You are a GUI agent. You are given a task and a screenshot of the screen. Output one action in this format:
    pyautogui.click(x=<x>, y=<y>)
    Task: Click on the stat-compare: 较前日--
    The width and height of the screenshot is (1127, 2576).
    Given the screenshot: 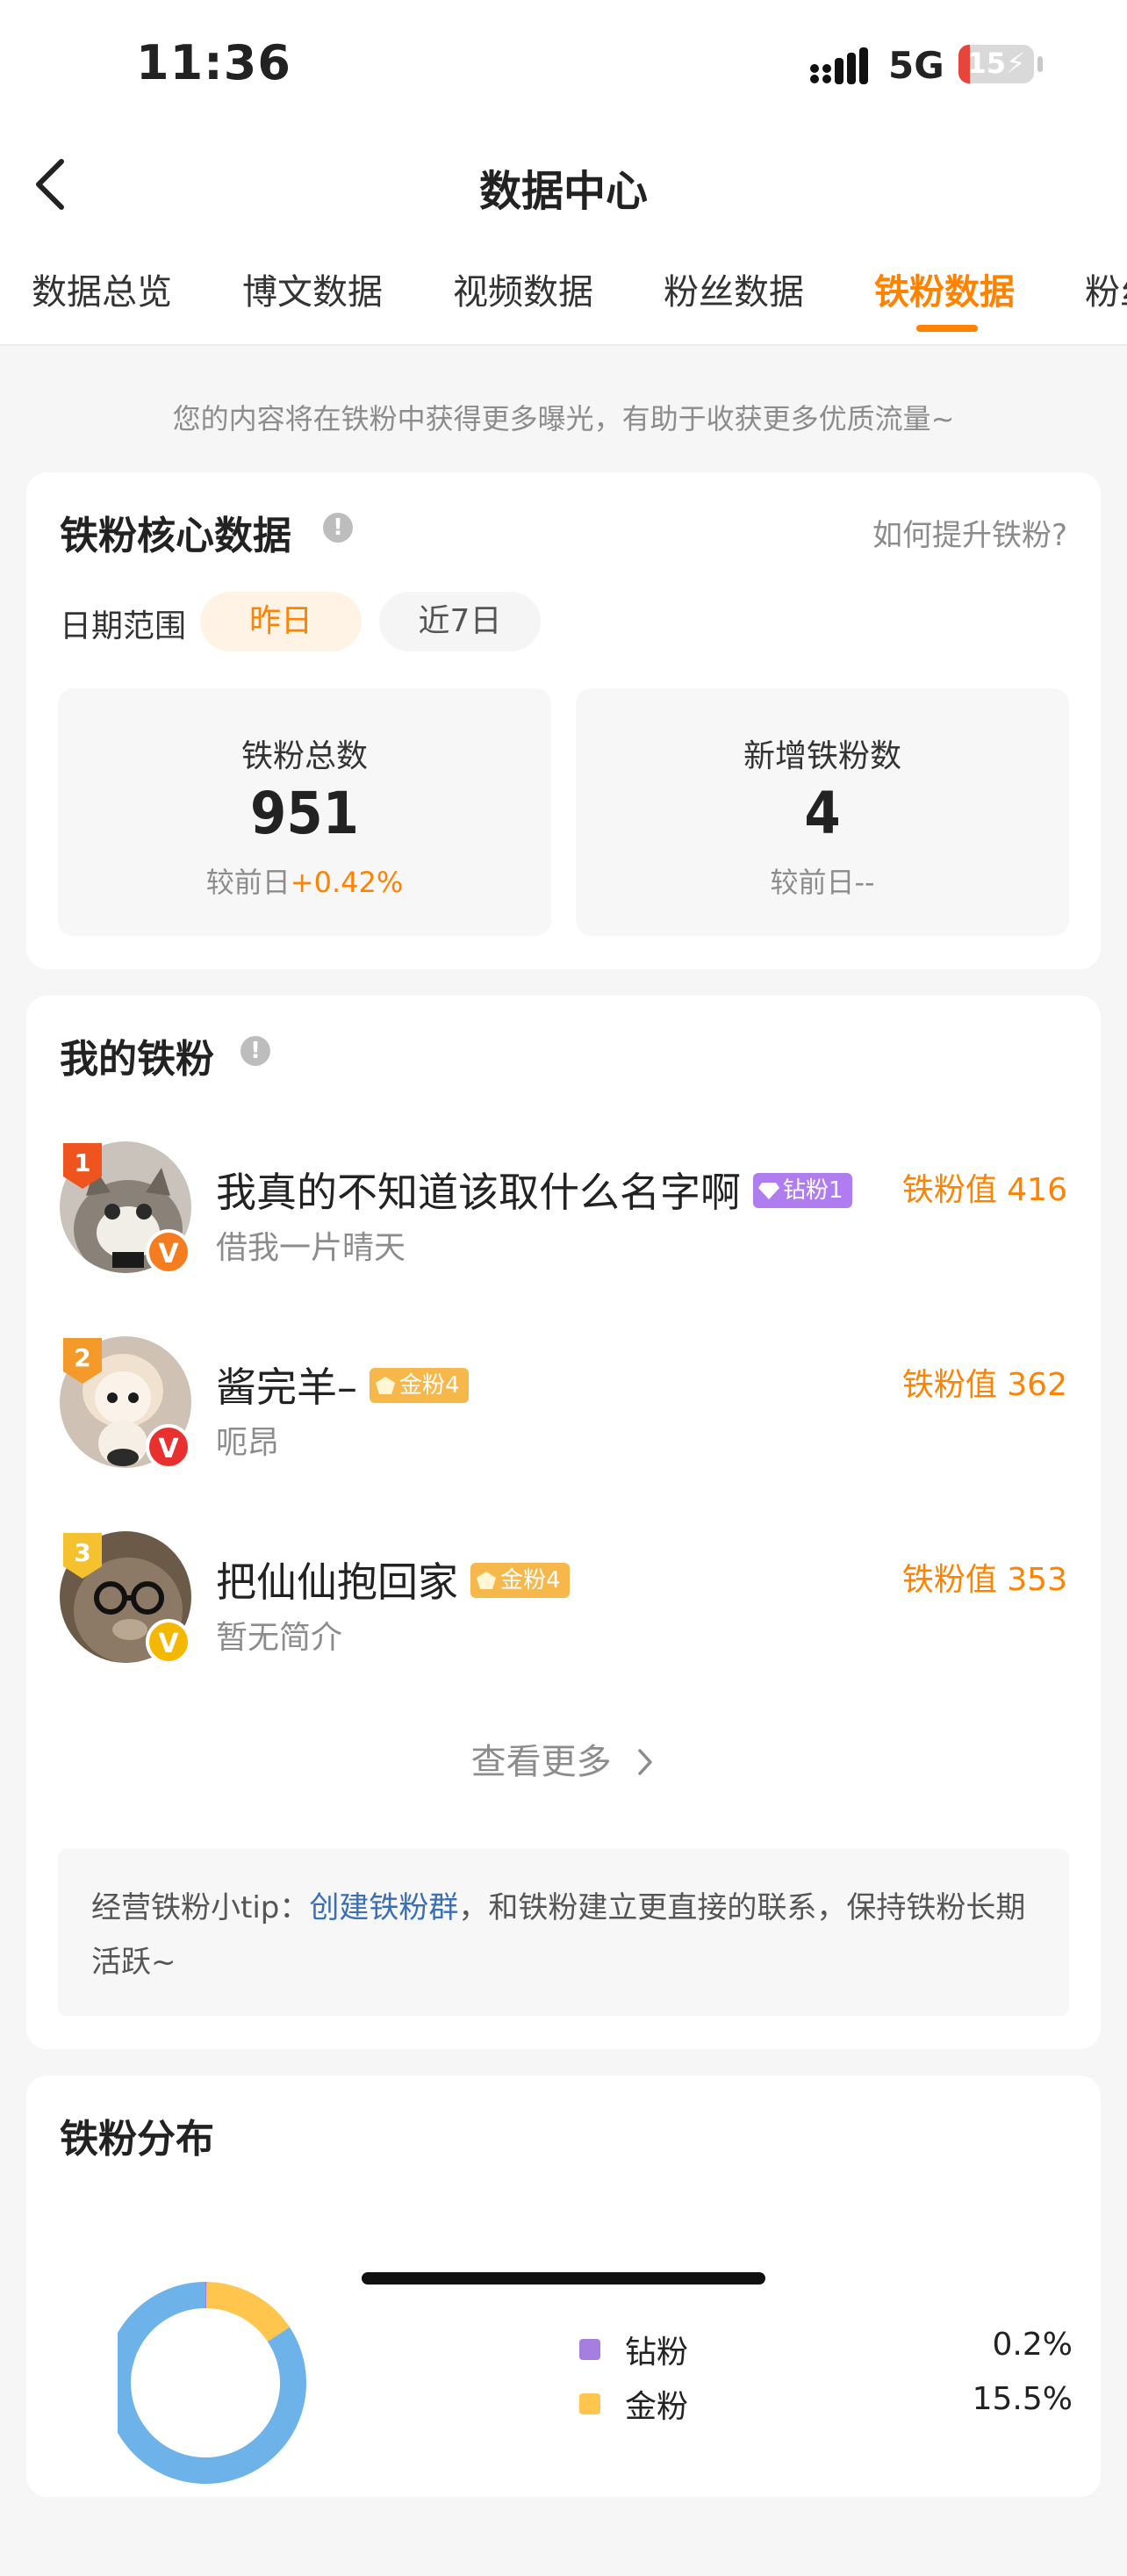 What is the action you would take?
    pyautogui.click(x=822, y=880)
    